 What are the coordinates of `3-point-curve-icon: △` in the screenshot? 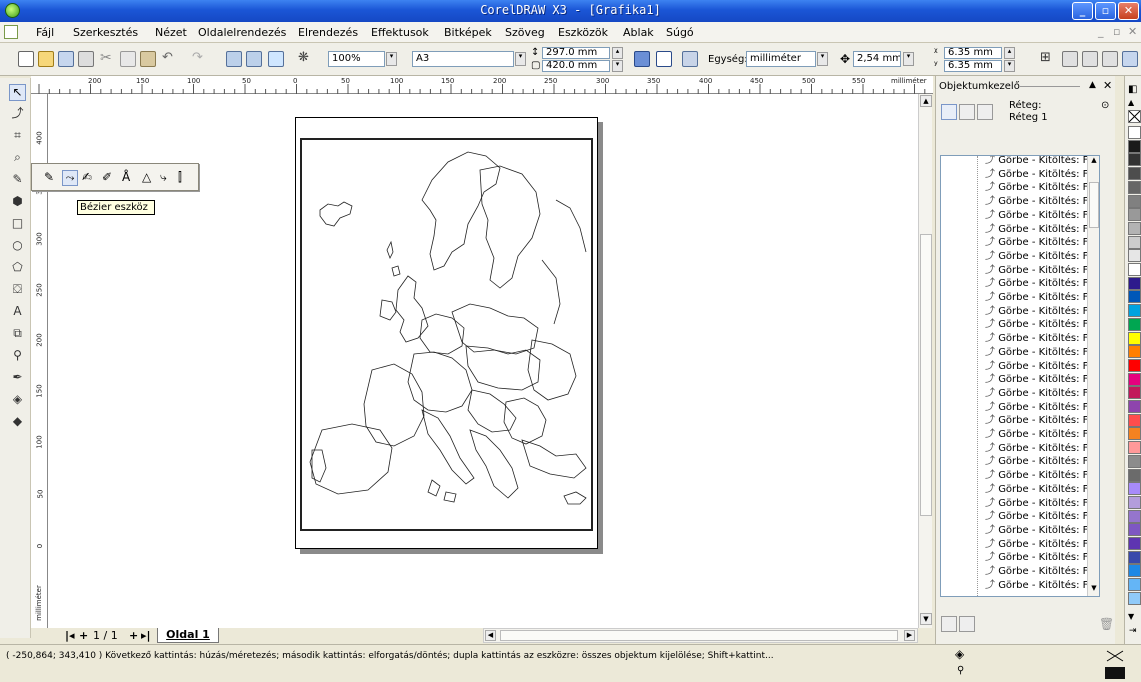 It's located at (150, 178).